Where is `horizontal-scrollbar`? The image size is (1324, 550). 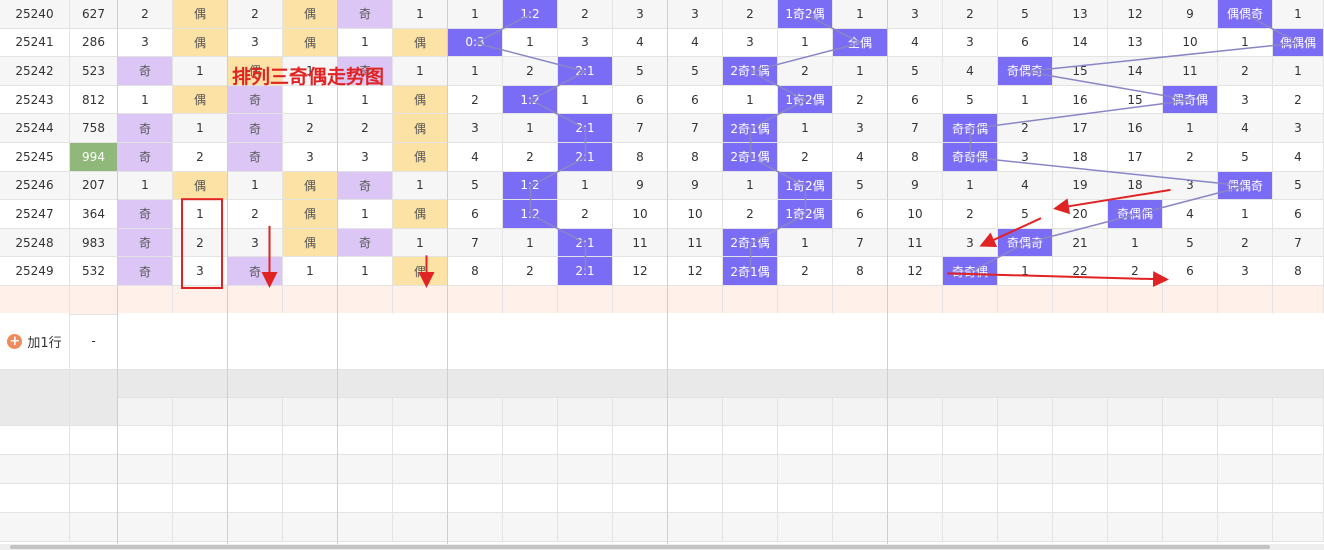 horizontal-scrollbar is located at coordinates (662, 547).